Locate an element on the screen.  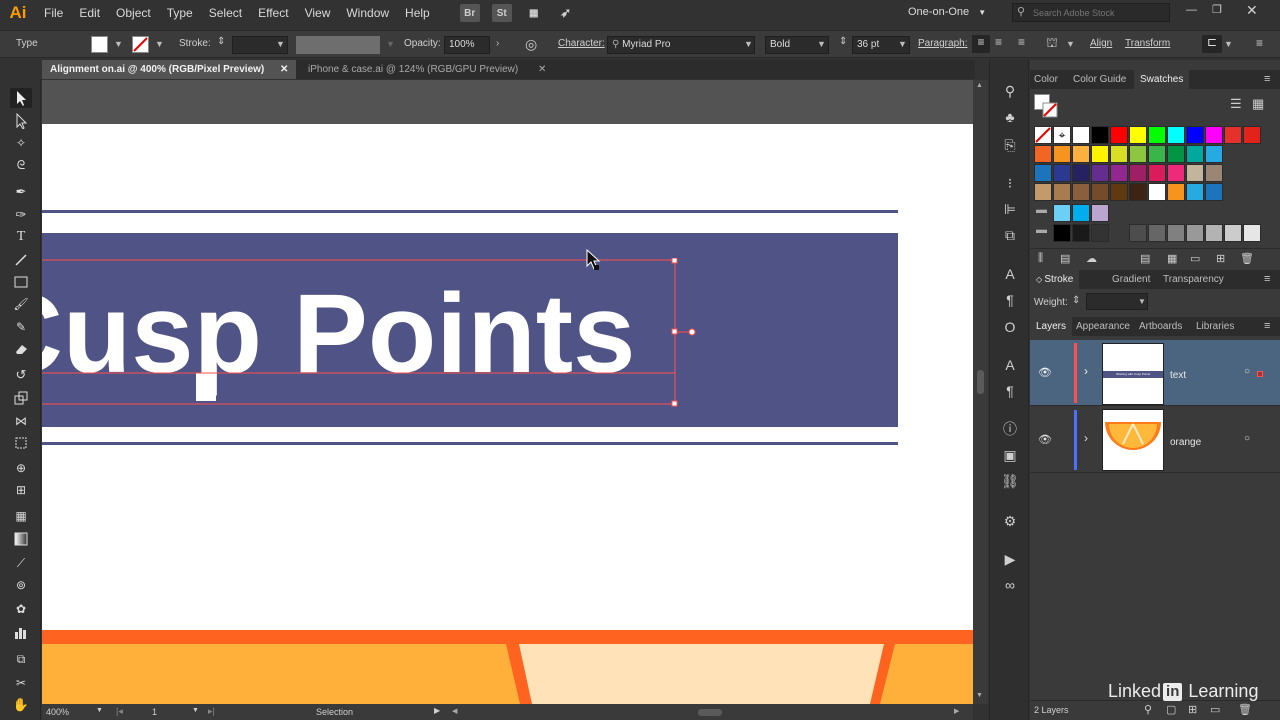
selection-tool-icon is located at coordinates (21, 98).